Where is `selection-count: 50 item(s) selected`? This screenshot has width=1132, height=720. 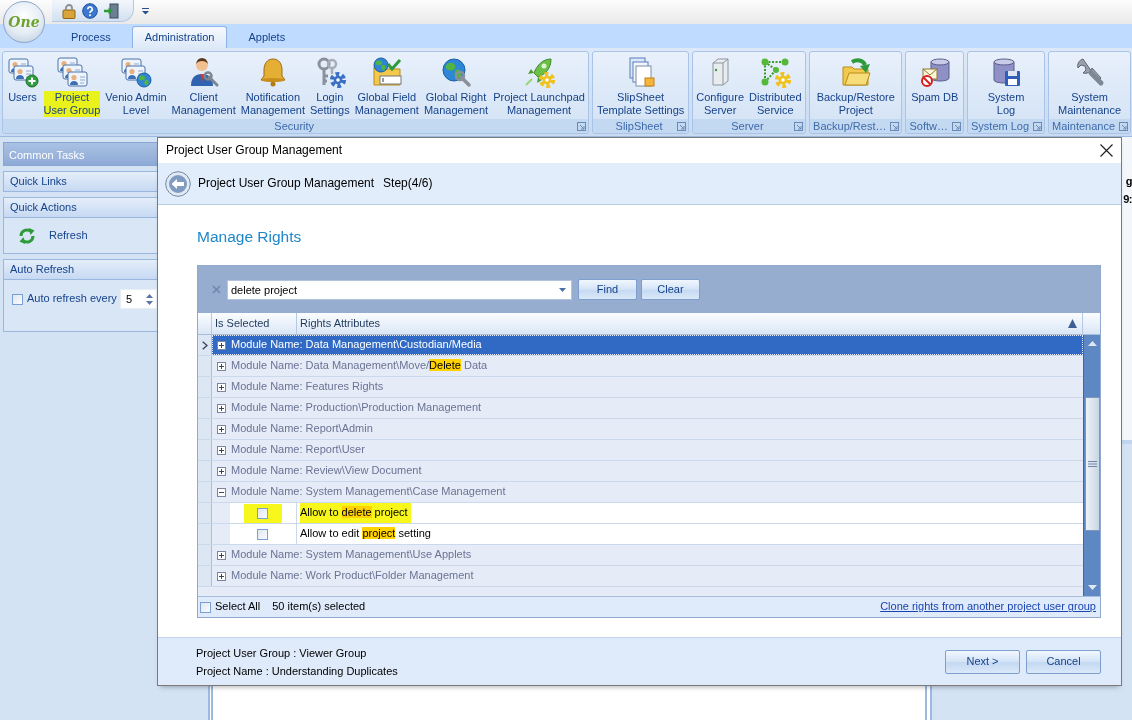 selection-count: 50 item(s) selected is located at coordinates (319, 607).